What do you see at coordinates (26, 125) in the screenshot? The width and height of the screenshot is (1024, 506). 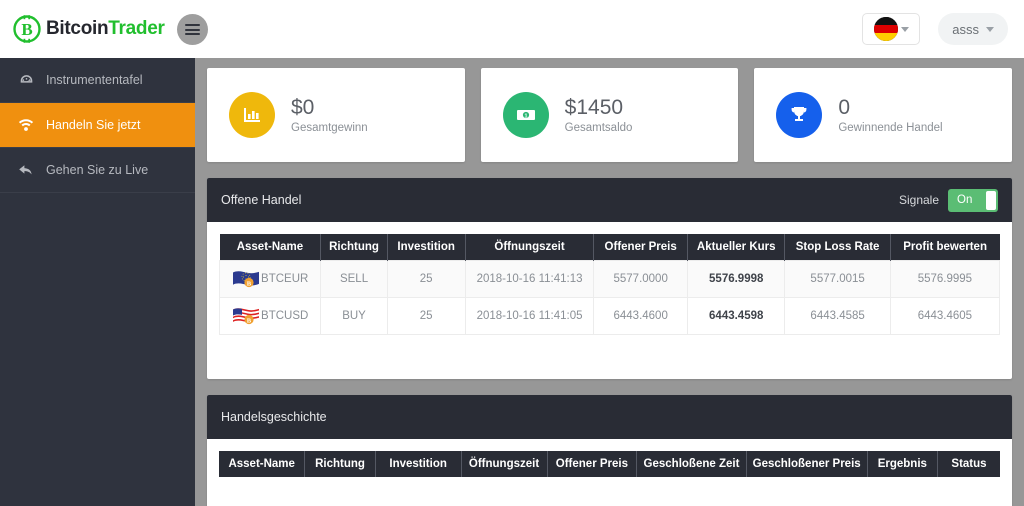 I see `wifi-signal-icon` at bounding box center [26, 125].